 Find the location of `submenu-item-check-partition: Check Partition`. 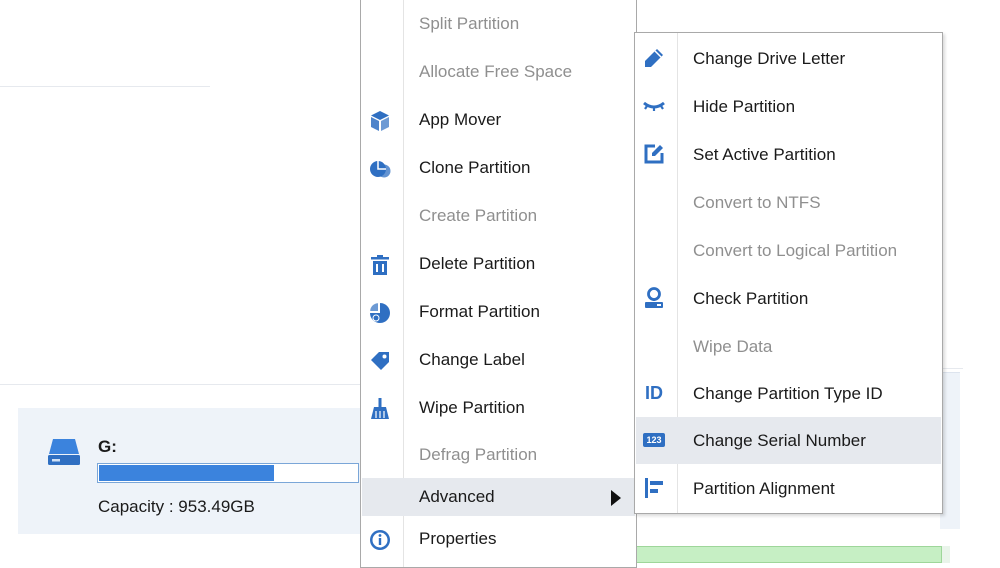

submenu-item-check-partition: Check Partition is located at coordinates (788, 298).